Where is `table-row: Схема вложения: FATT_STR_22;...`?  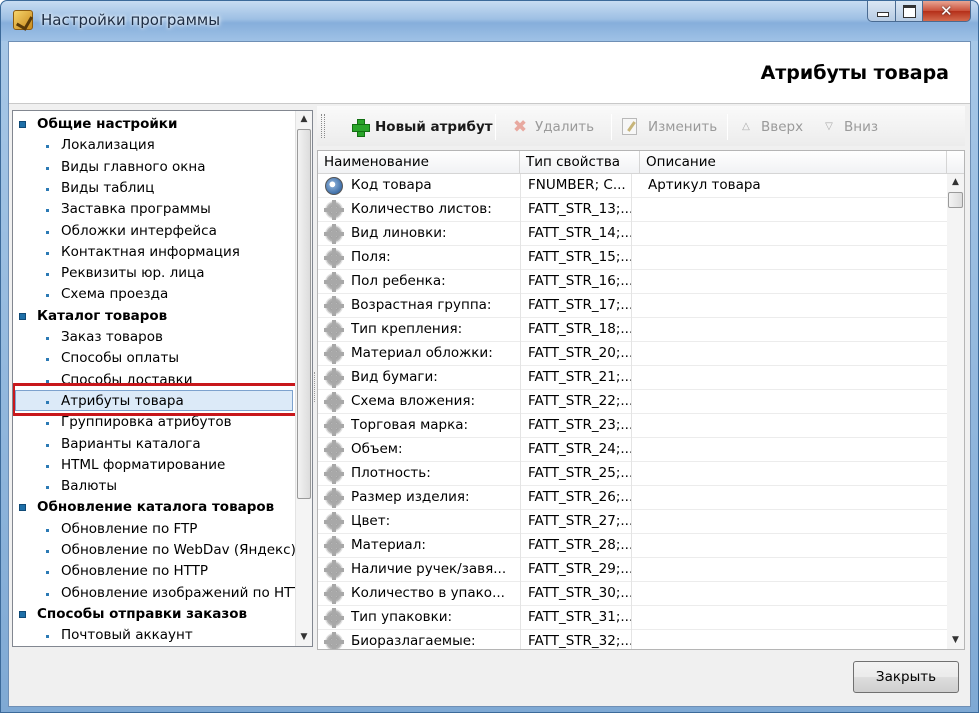 table-row: Схема вложения: FATT_STR_22;... is located at coordinates (632, 402).